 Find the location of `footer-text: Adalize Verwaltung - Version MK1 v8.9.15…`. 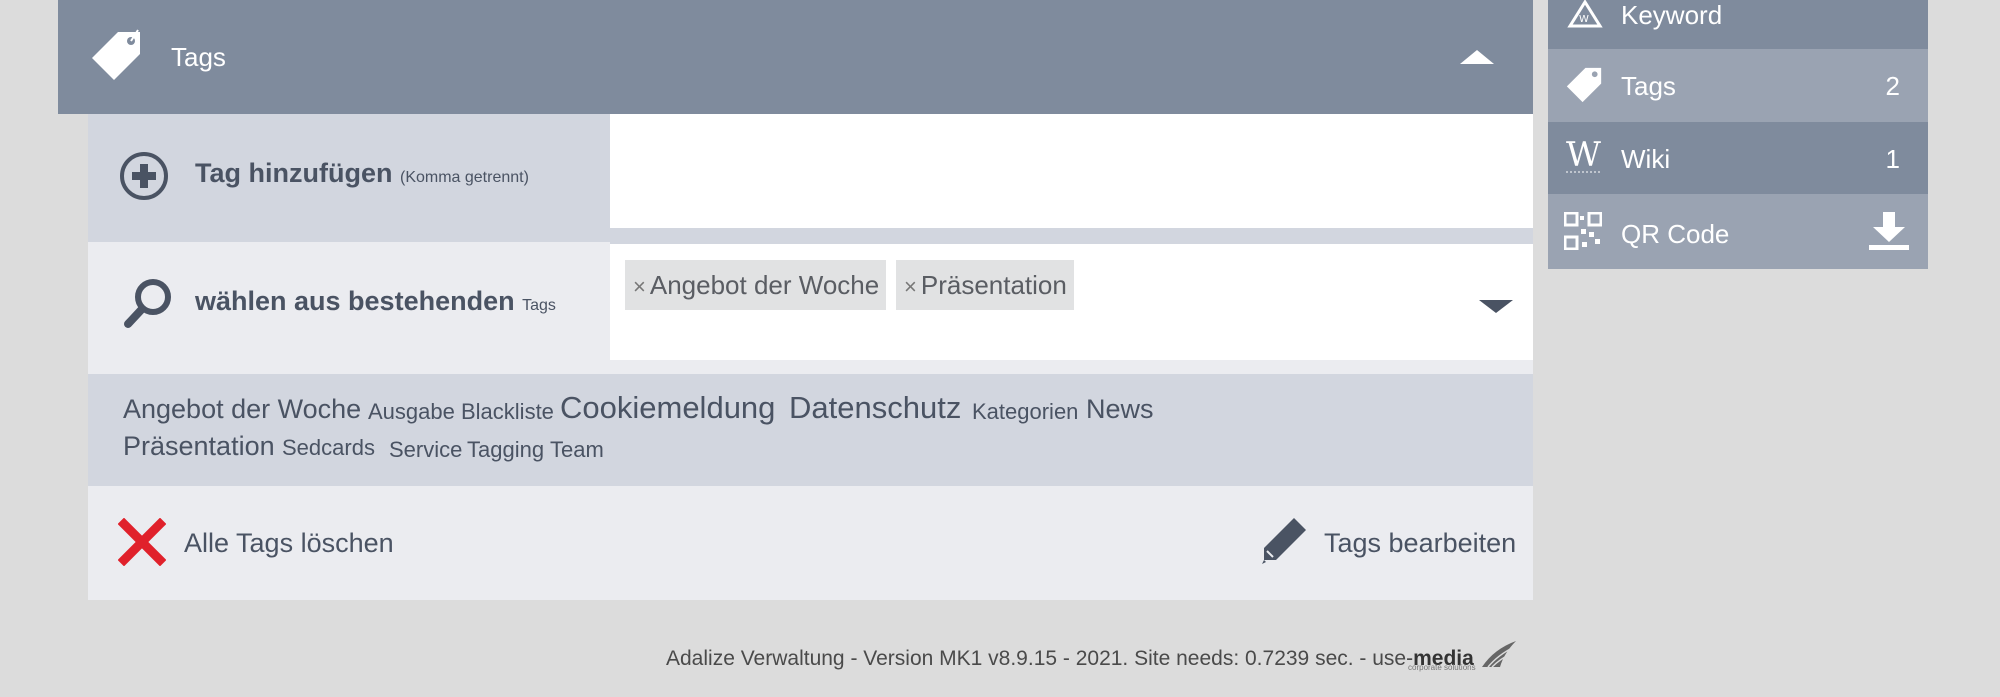

footer-text: Adalize Verwaltung - Version MK1 v8.9.15… is located at coordinates (1092, 655).